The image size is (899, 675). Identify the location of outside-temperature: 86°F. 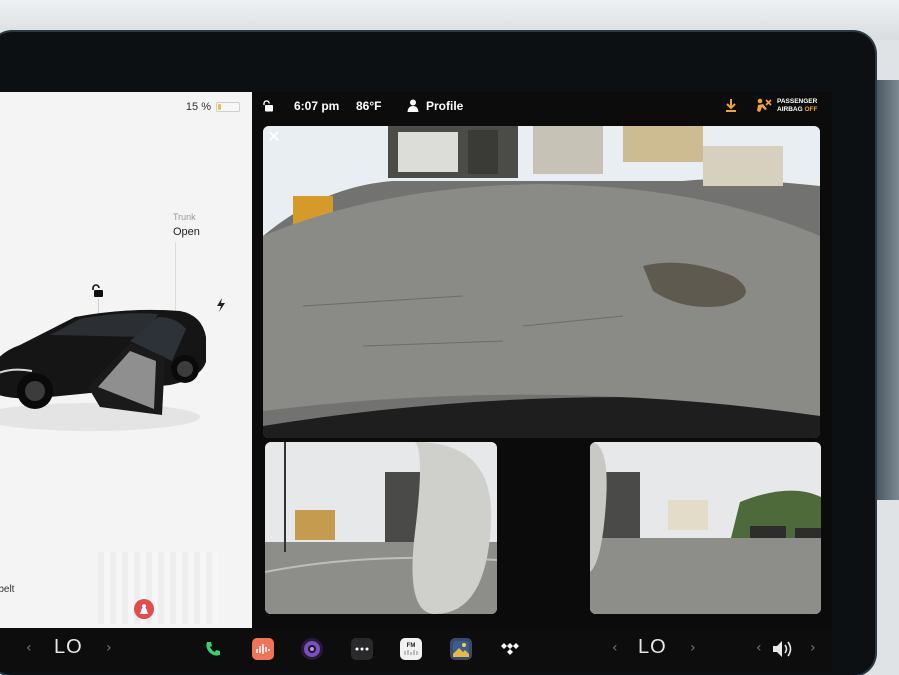
(369, 106).